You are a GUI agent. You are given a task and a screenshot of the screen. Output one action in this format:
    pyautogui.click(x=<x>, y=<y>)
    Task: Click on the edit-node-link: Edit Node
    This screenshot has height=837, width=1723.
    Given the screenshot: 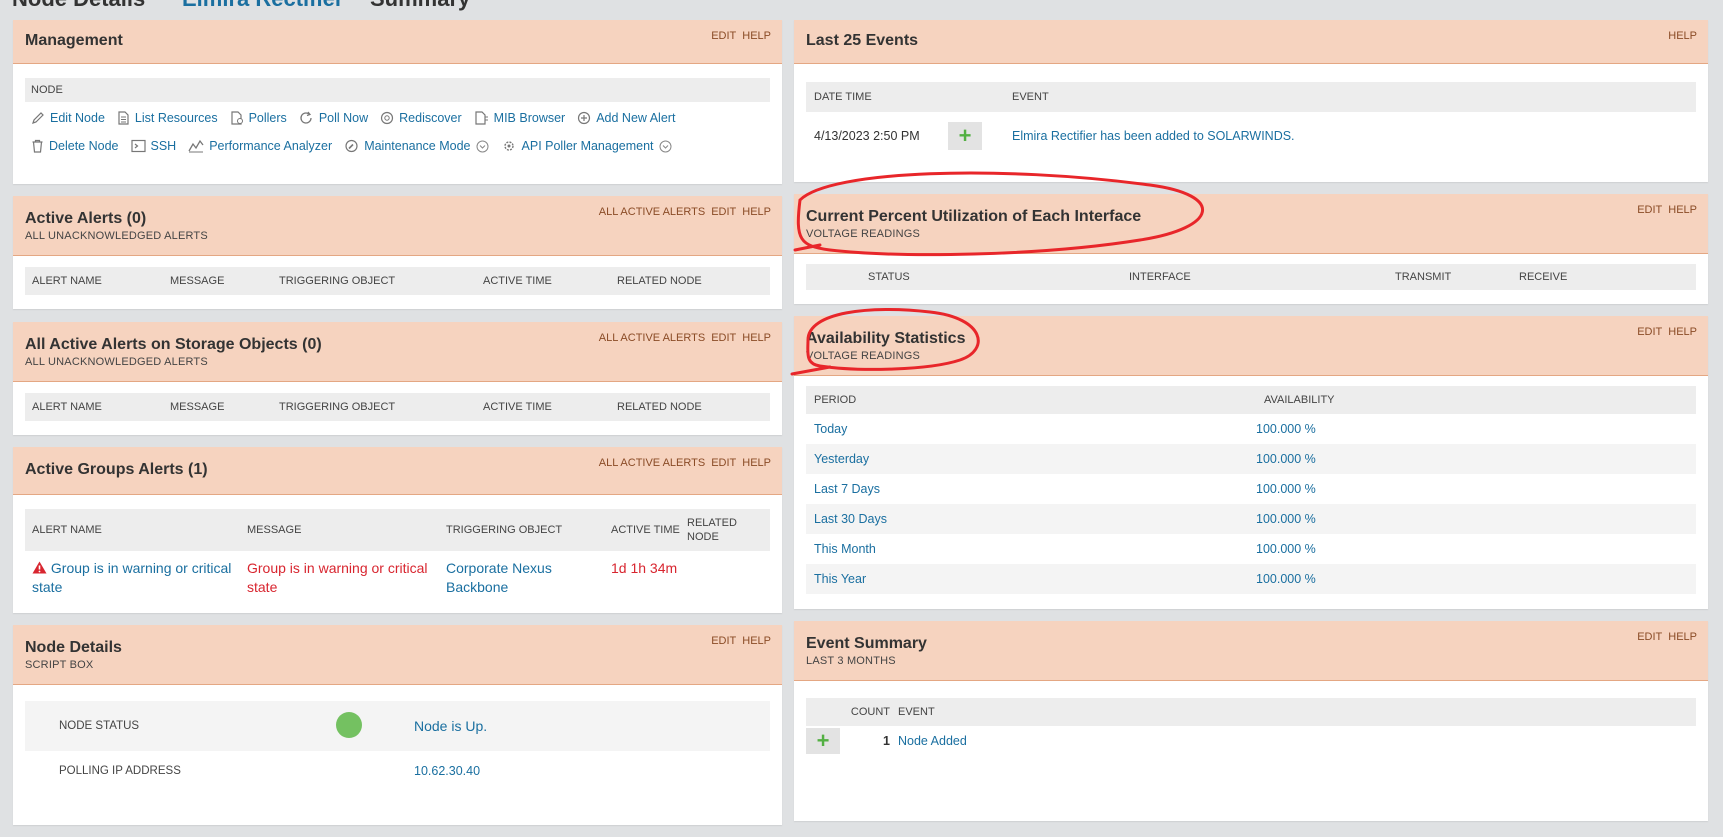 What is the action you would take?
    pyautogui.click(x=68, y=118)
    